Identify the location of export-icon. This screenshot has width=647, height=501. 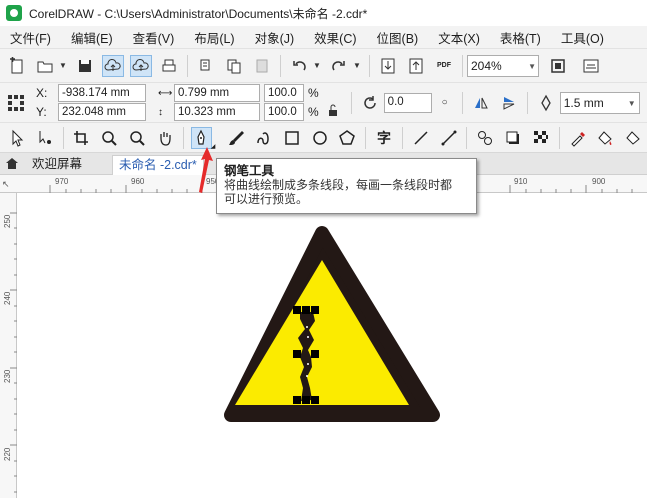
(416, 66).